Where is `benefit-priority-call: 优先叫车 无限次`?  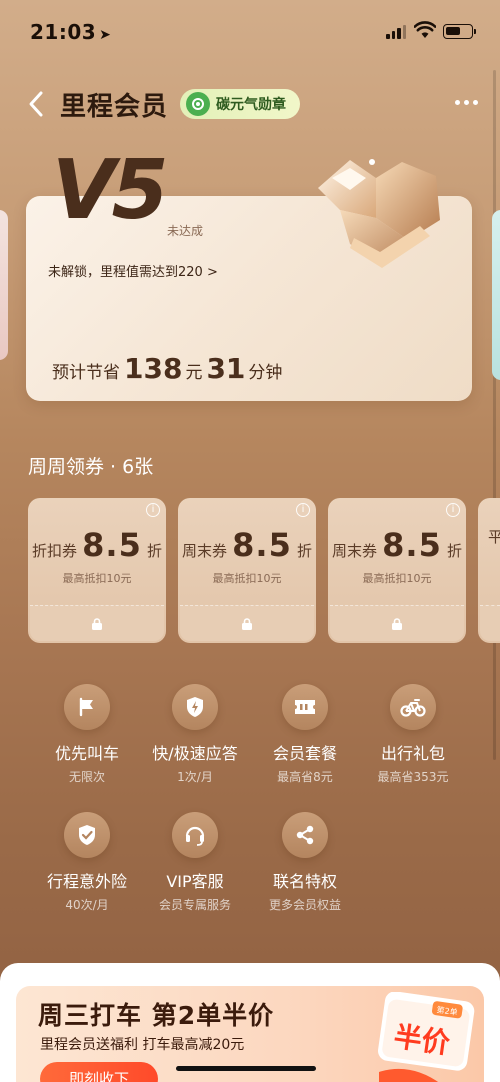
benefit-priority-call: 优先叫车 无限次 is located at coordinates (87, 734).